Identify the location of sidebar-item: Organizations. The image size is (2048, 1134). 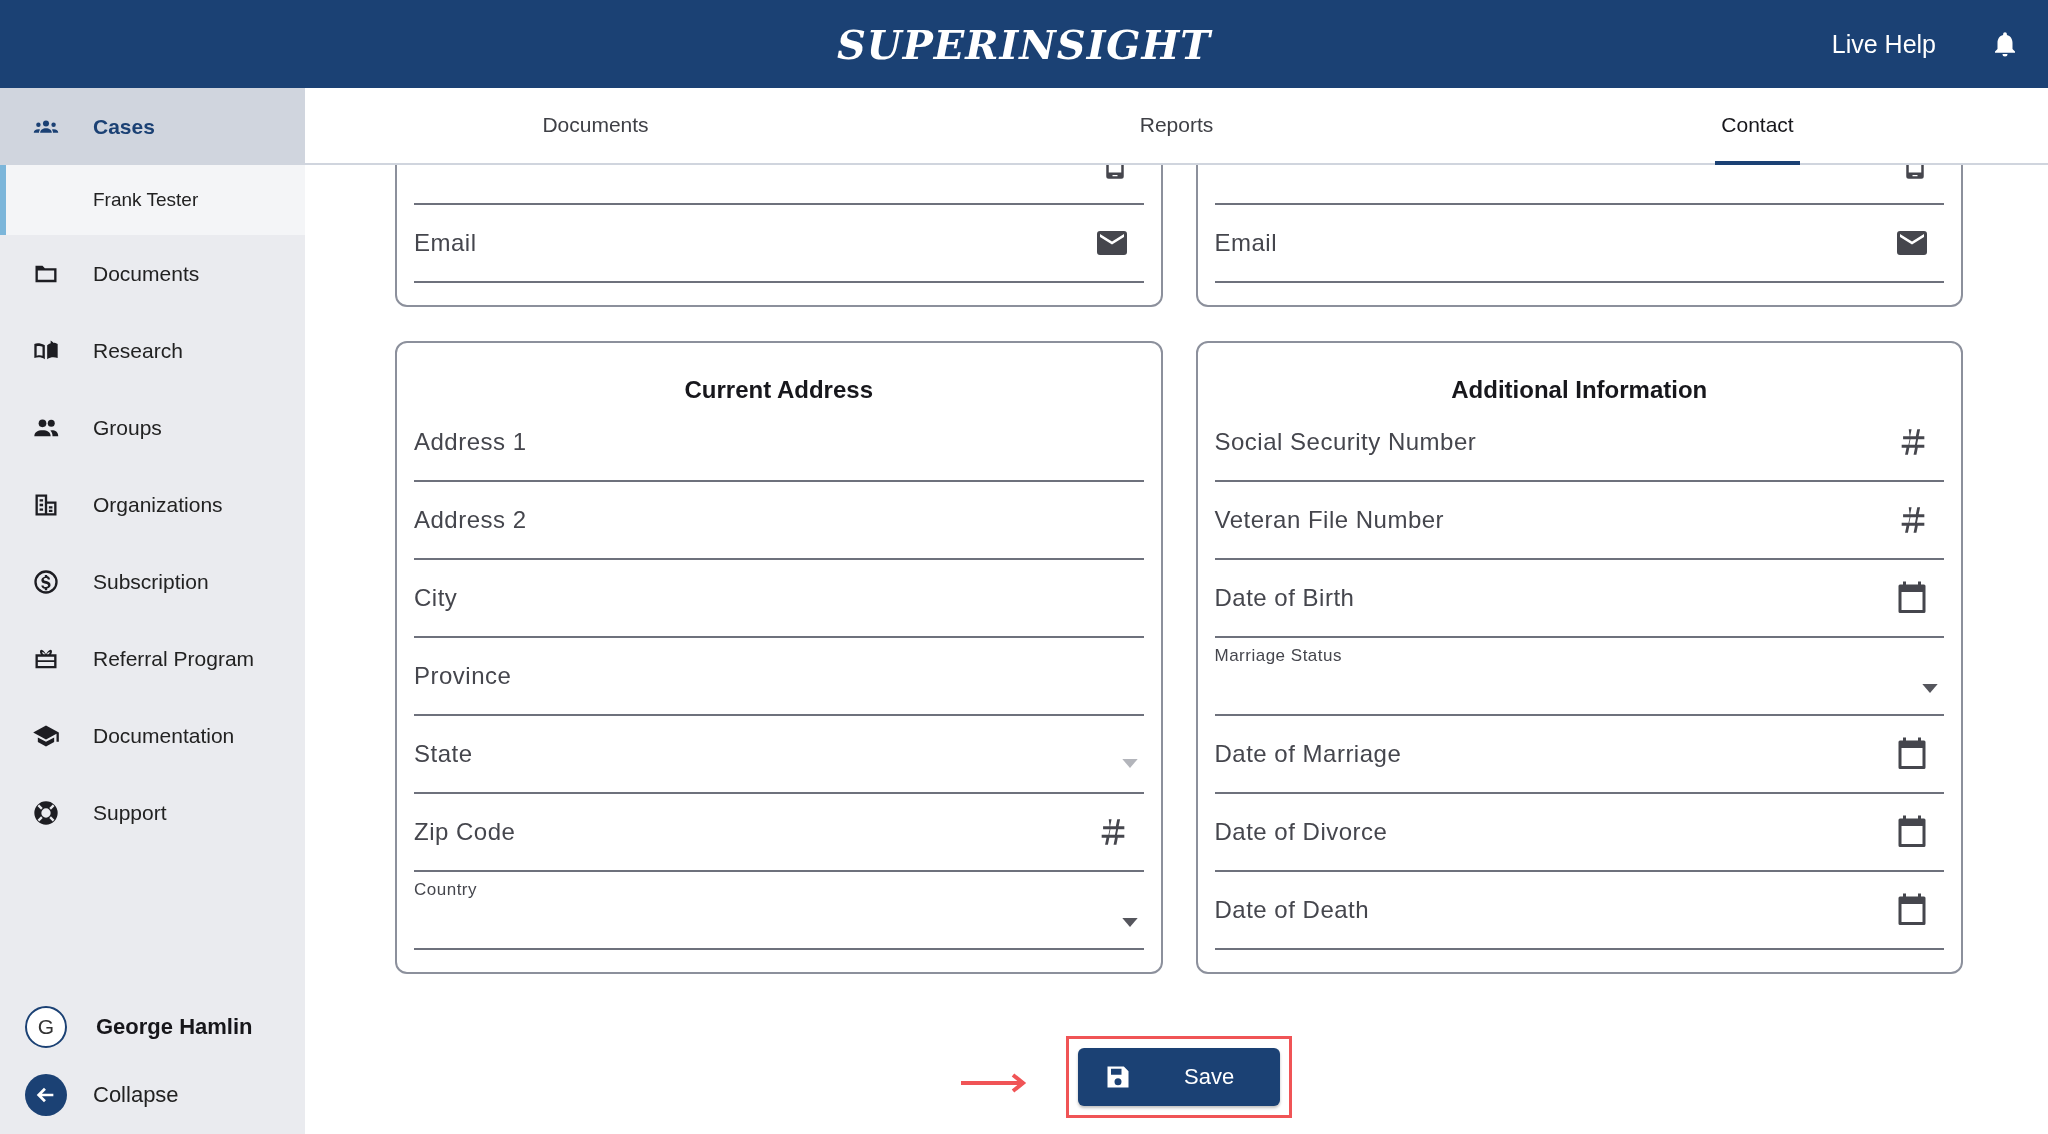
(152, 504).